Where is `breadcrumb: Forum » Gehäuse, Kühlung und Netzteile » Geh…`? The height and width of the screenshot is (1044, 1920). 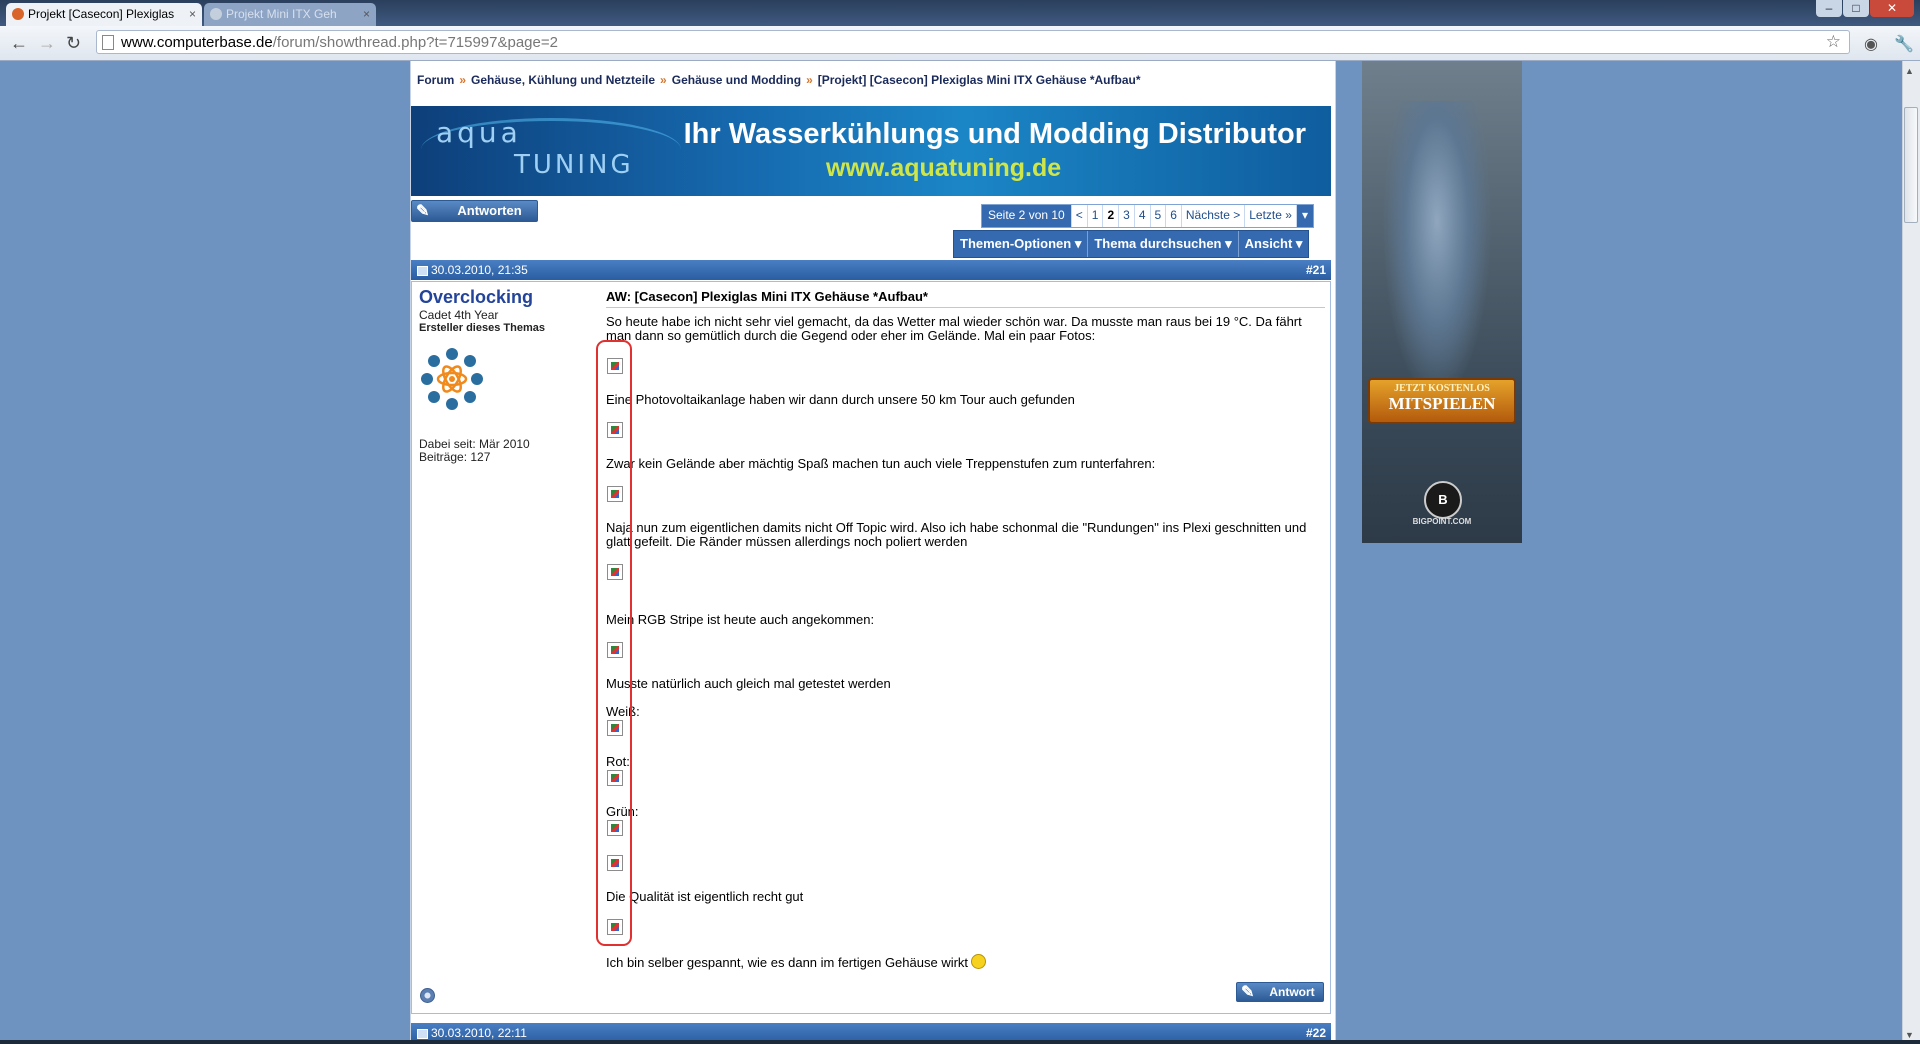 breadcrumb: Forum » Gehäuse, Kühlung und Netzteile » Geh… is located at coordinates (779, 80).